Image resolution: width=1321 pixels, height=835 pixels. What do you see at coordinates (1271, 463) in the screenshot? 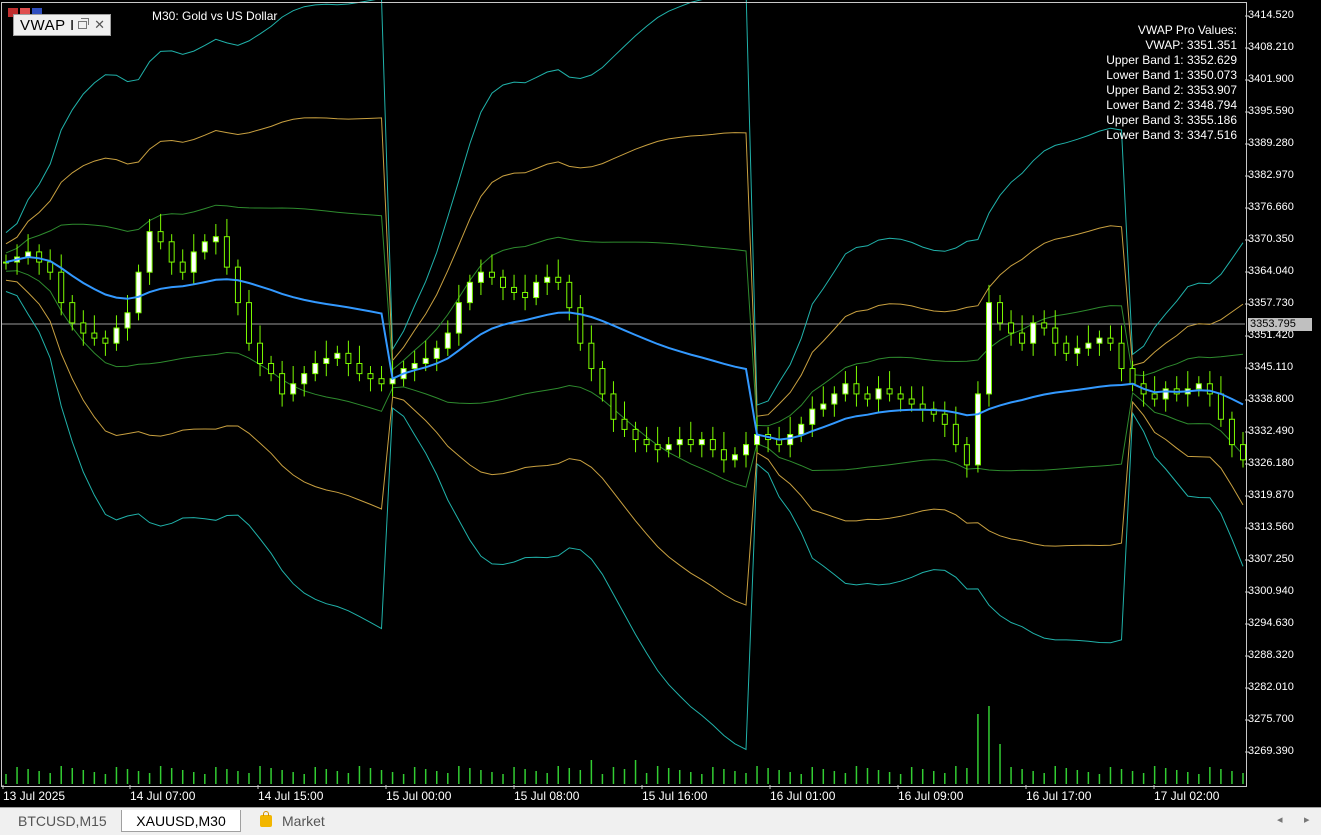
I see `price-tick-label: 3326.180` at bounding box center [1271, 463].